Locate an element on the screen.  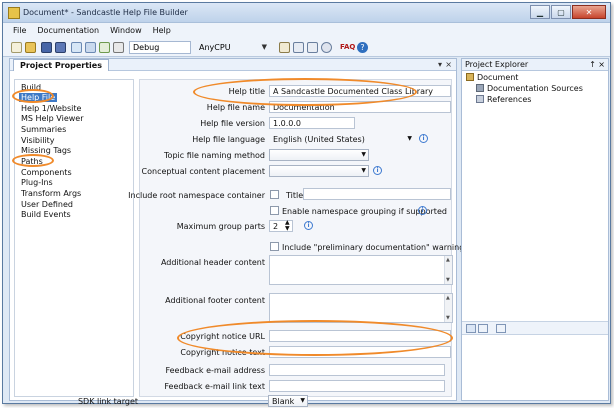
view-help-icon is located at coordinates (298, 47).